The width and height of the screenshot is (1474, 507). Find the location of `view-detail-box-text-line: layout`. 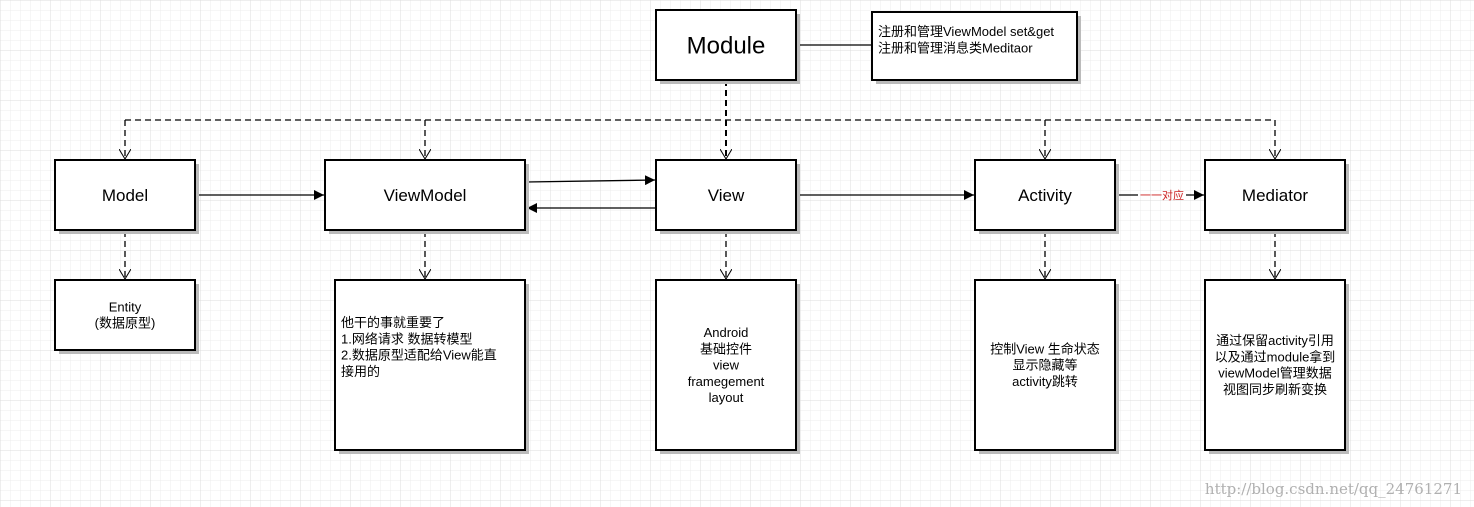

view-detail-box-text-line: layout is located at coordinates (726, 397).